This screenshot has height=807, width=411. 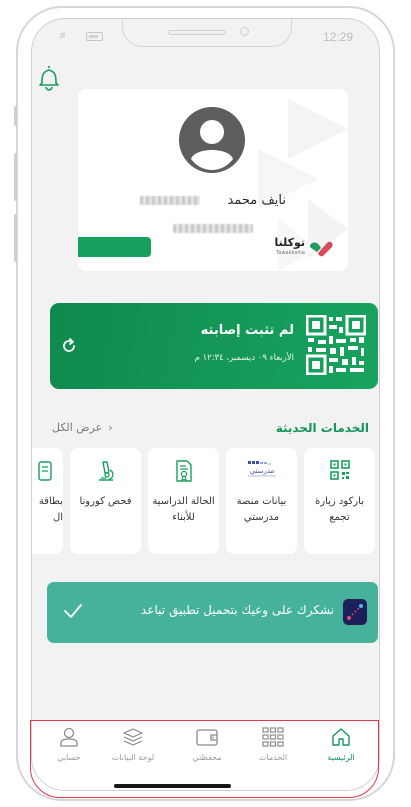 What do you see at coordinates (237, 610) in the screenshot?
I see `toast-message: نشكرك على وعيك بتحميل تطبيق تباعد` at bounding box center [237, 610].